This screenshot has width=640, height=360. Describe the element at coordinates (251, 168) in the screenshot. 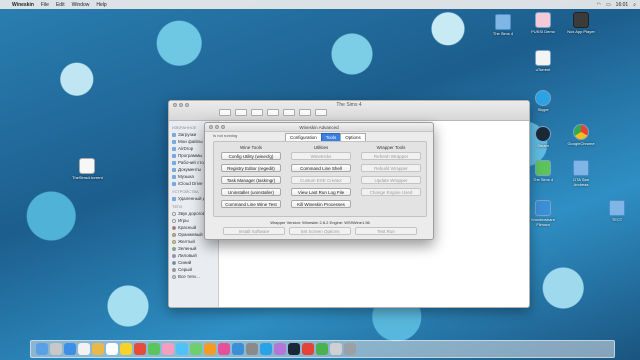

I see `registry-editor-button: Registry Editor (regedit)` at that location.